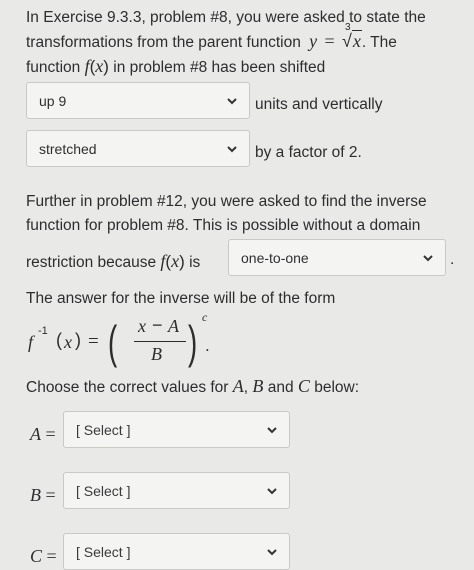  Describe the element at coordinates (193, 342) in the screenshot. I see `formula-big-paren-close: )` at that location.